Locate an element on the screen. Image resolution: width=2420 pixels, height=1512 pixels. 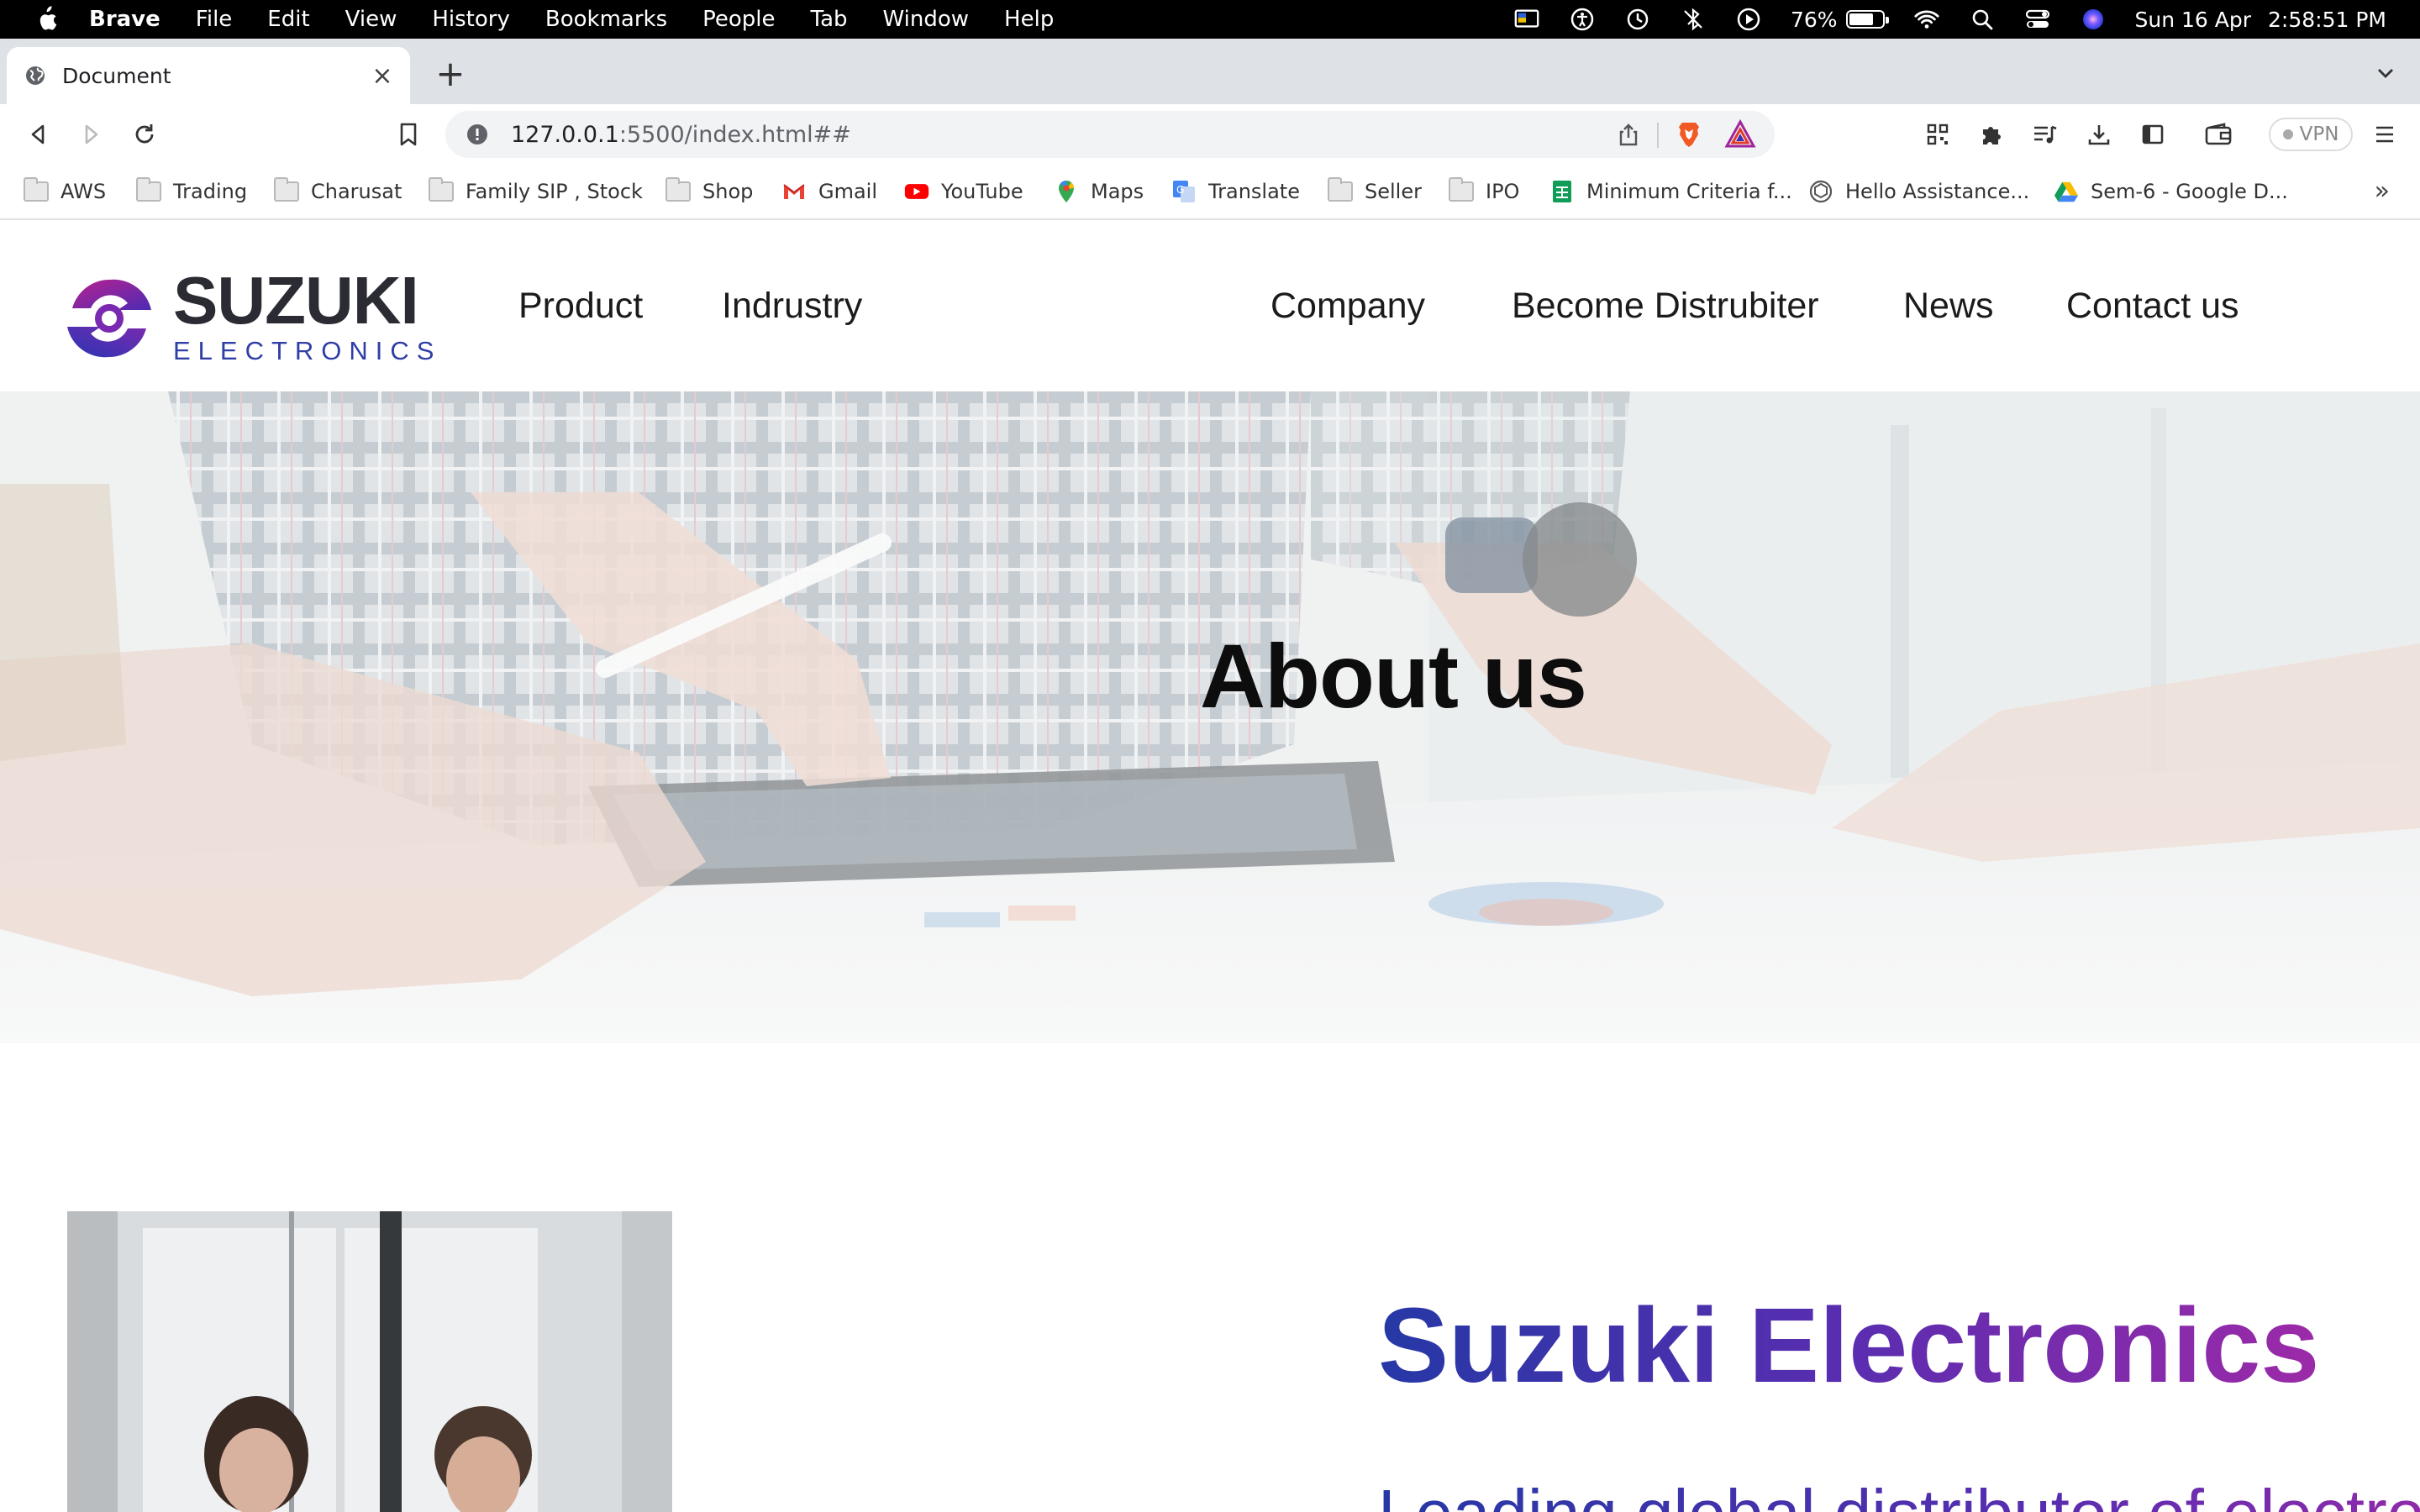
youtube-icon is located at coordinates (916, 191).